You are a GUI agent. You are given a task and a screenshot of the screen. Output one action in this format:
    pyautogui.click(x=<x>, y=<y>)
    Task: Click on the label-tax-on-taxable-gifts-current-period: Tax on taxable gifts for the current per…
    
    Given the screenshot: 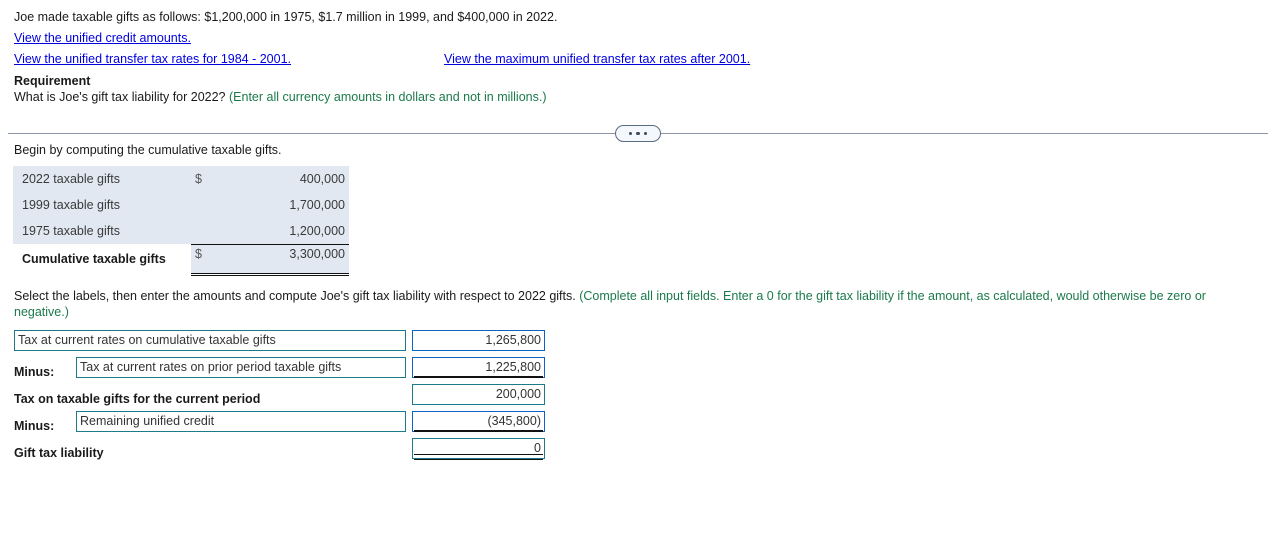 What is the action you would take?
    pyautogui.click(x=137, y=398)
    